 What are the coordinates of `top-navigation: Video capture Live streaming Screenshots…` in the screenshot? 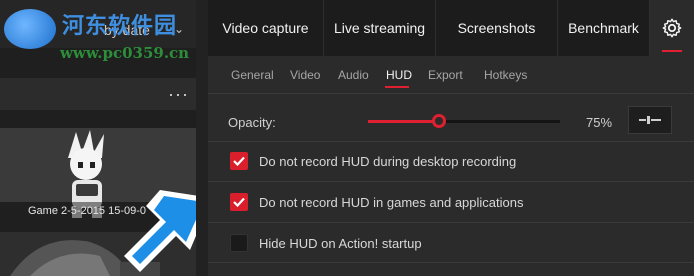 It's located at (451, 28).